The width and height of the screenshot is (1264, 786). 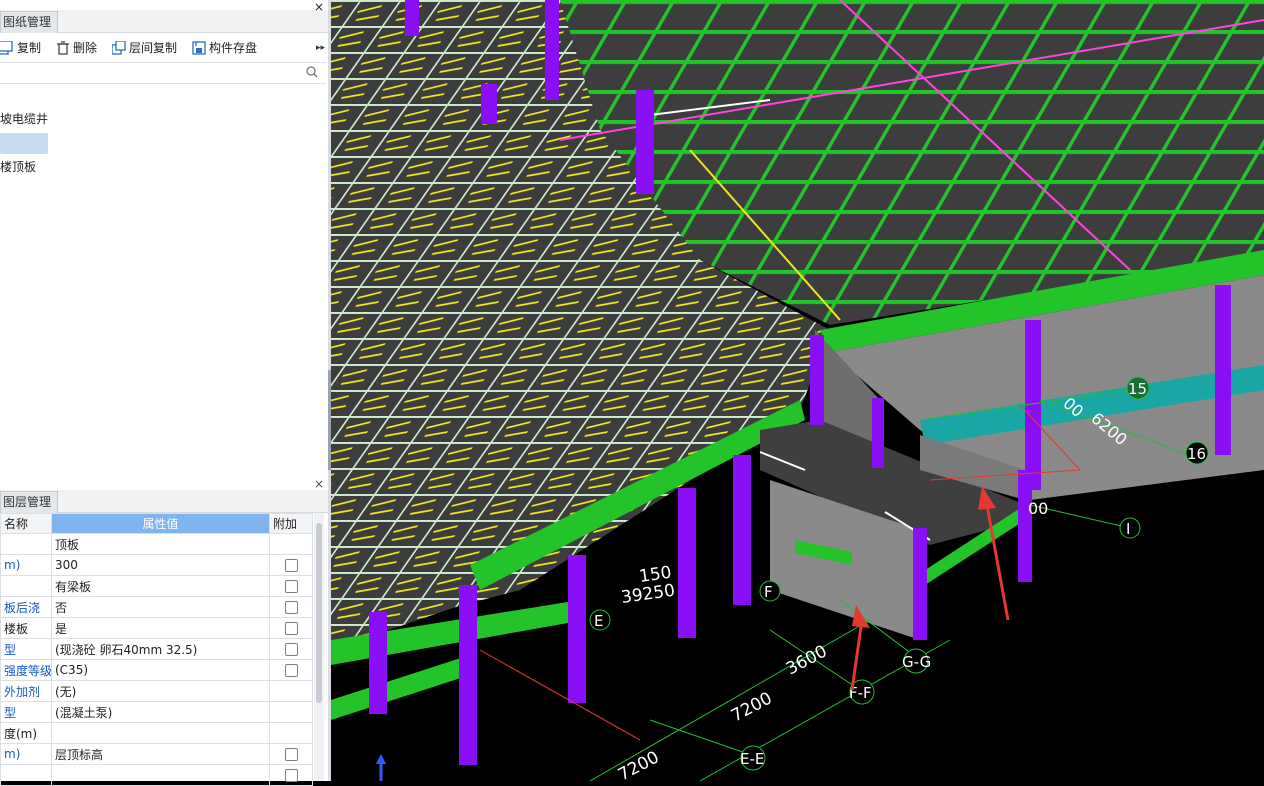 I want to click on floor-copy-button: 层间复制, so click(x=144, y=48).